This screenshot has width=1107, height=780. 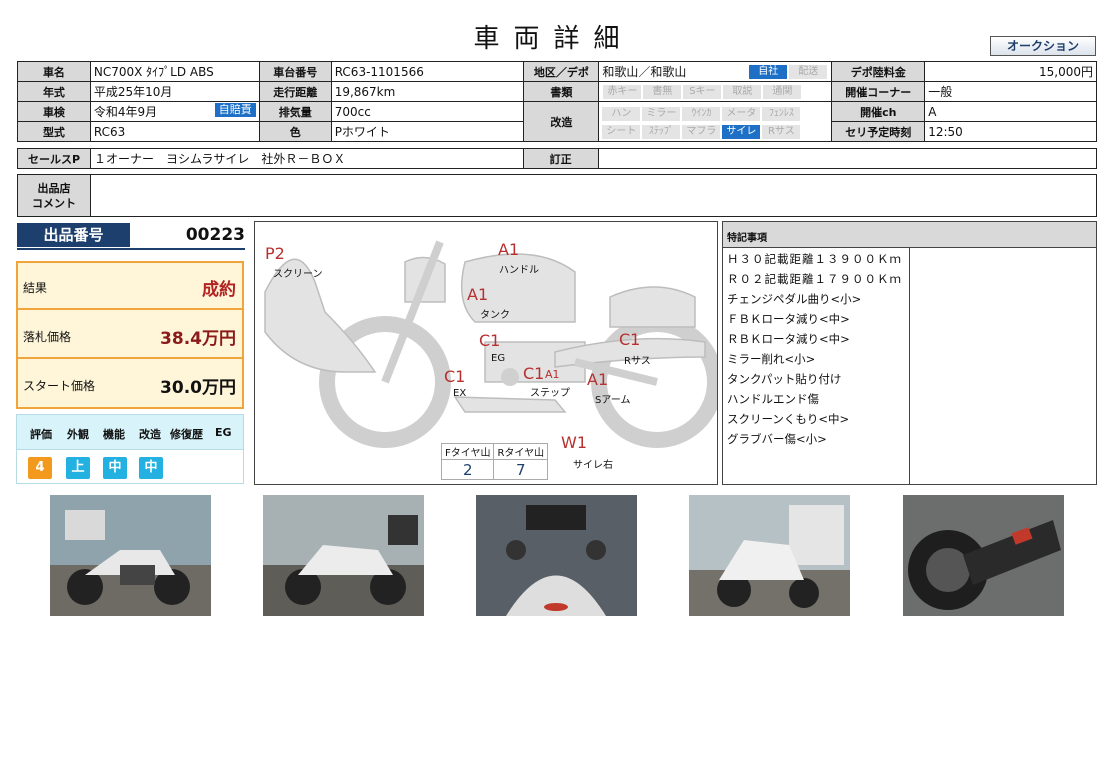 I want to click on mod1-pill-0: ハン, so click(x=621, y=113).